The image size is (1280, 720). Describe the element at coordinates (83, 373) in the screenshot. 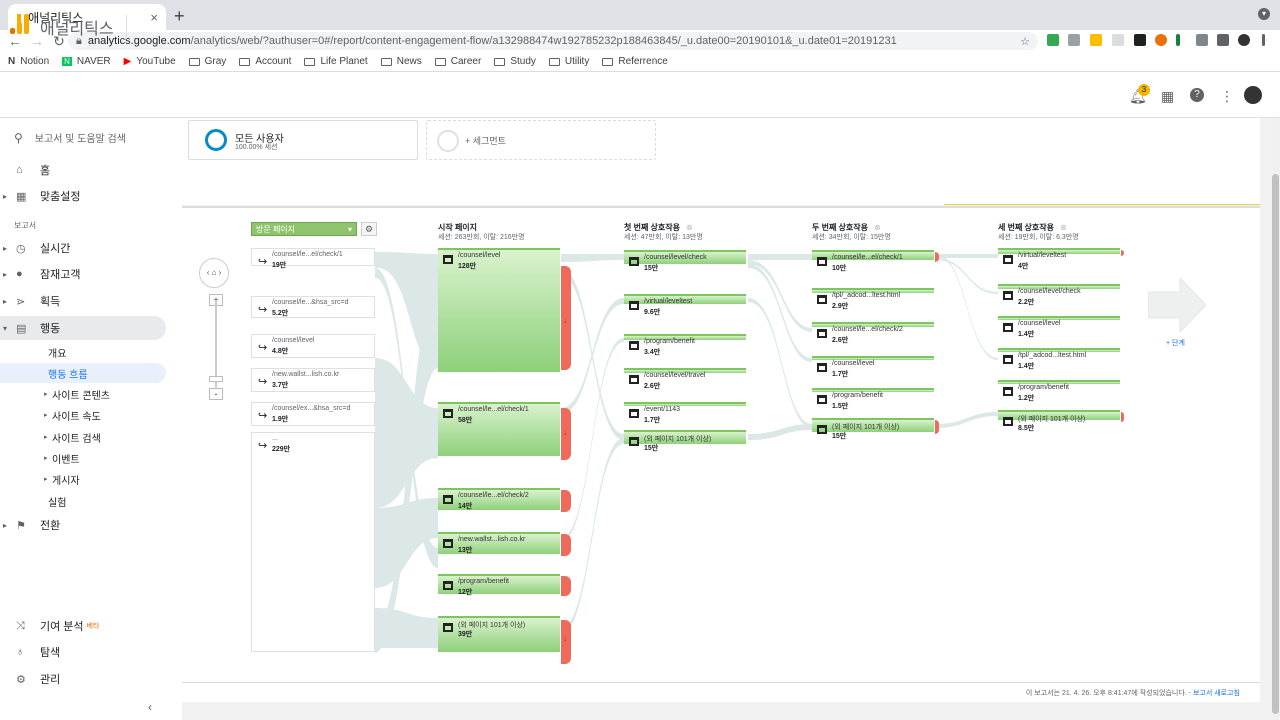

I see `sidebar-sub-behavior-flow: 행동 흐름` at that location.